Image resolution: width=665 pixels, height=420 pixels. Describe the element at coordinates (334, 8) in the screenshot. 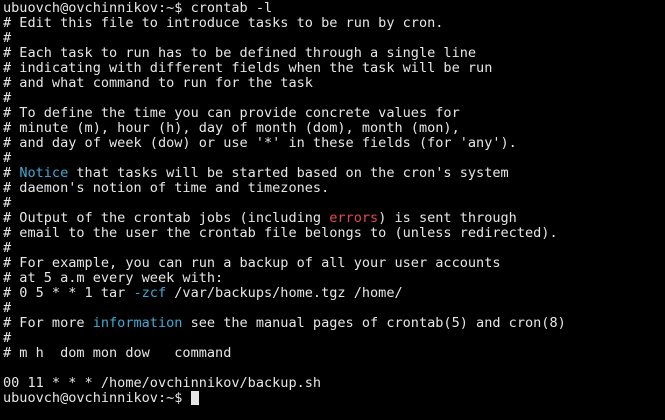

I see `terminal-line: ubuovch@ovchinnikov:~$ crontab -l` at that location.